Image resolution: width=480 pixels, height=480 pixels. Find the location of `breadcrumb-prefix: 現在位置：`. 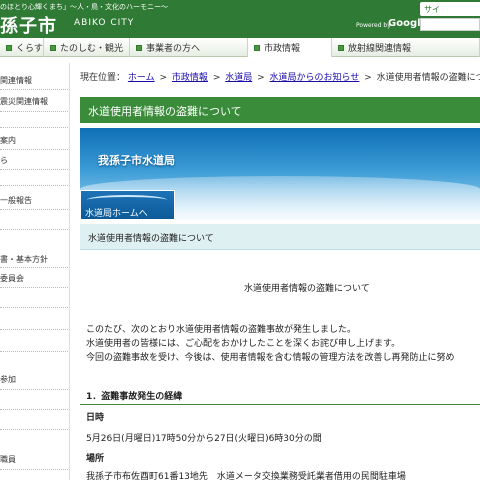

breadcrumb-prefix: 現在位置： is located at coordinates (103, 78).